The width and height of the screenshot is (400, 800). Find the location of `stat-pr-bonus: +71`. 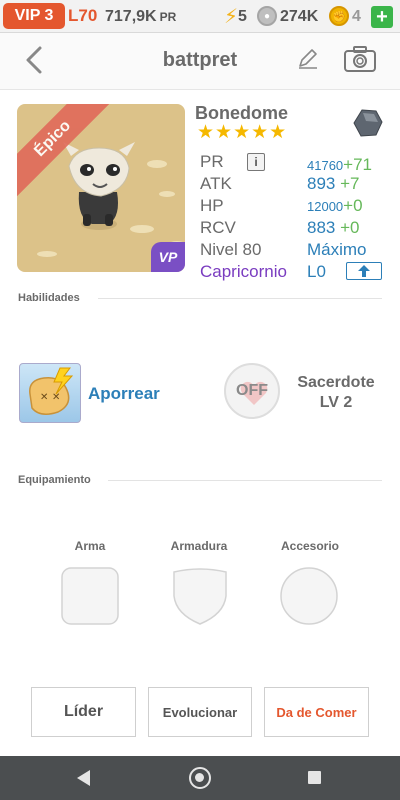

stat-pr-bonus: +71 is located at coordinates (357, 164).